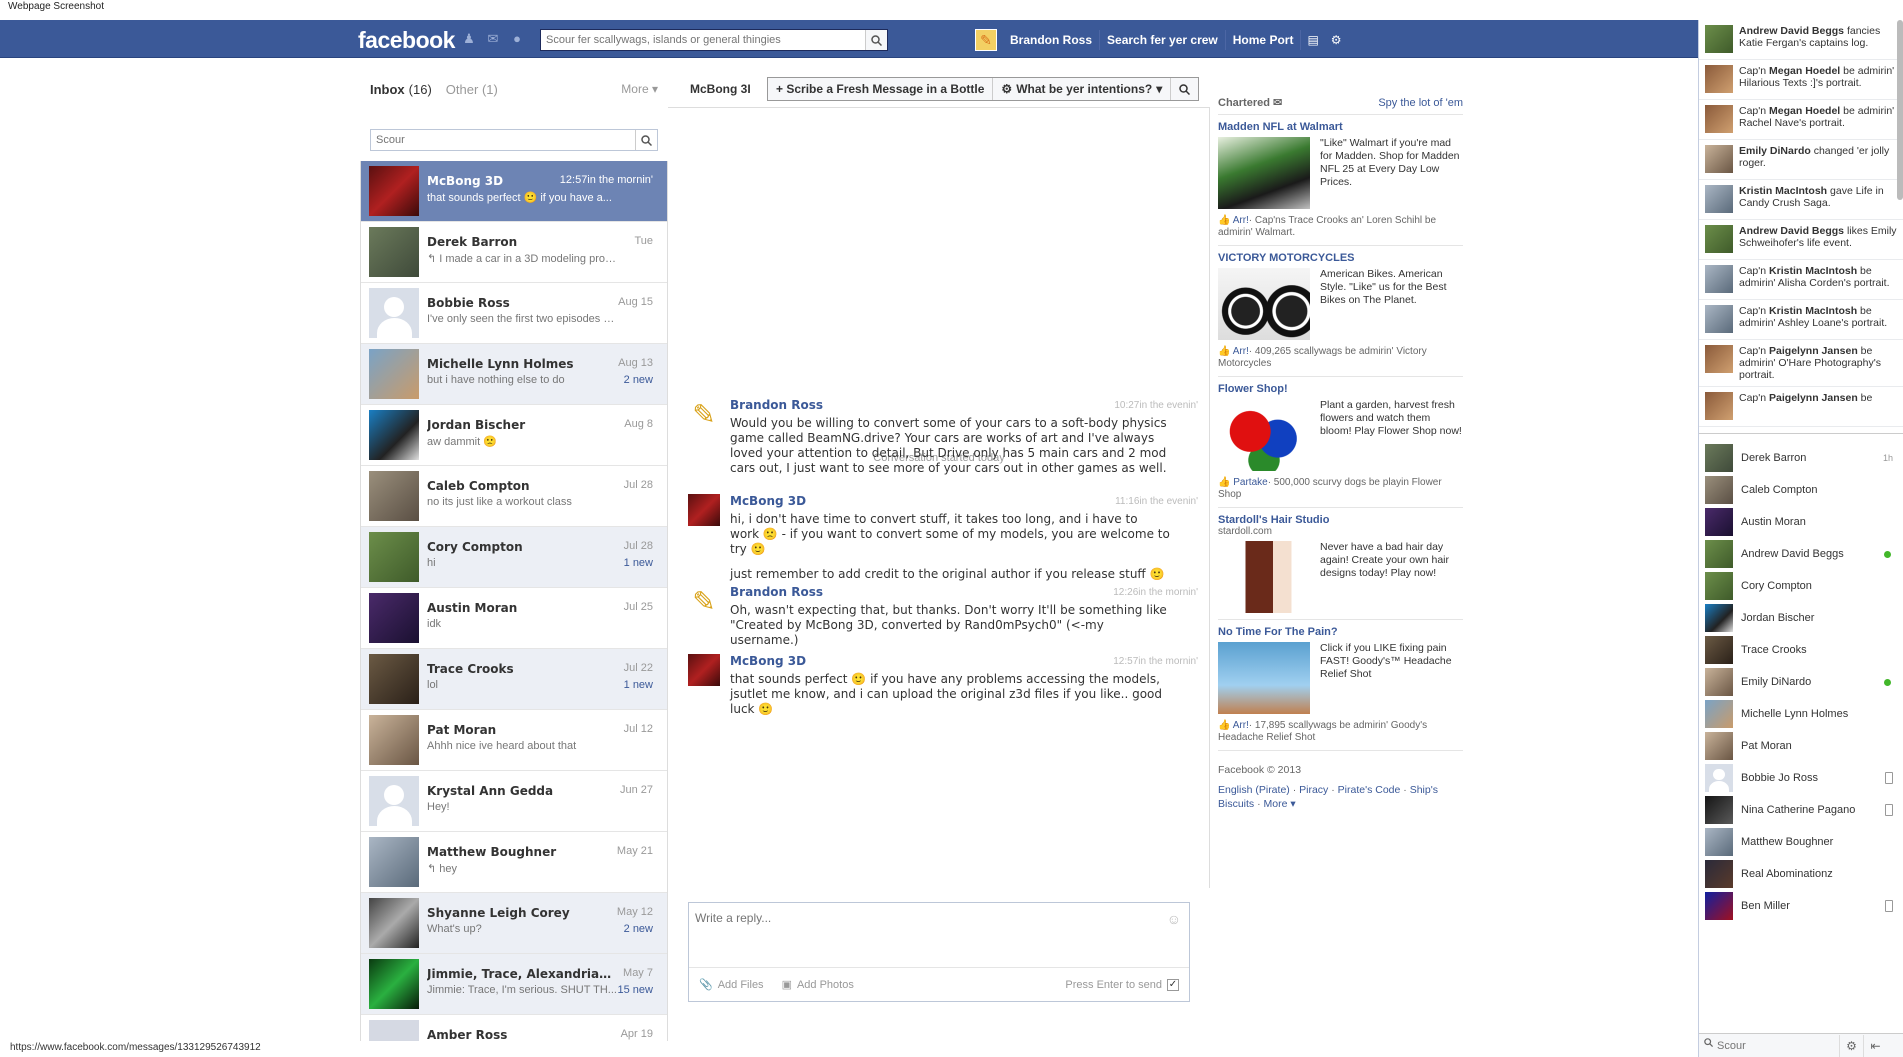  What do you see at coordinates (1340, 632) in the screenshot?
I see `ad-title: No Time For The Pain?` at bounding box center [1340, 632].